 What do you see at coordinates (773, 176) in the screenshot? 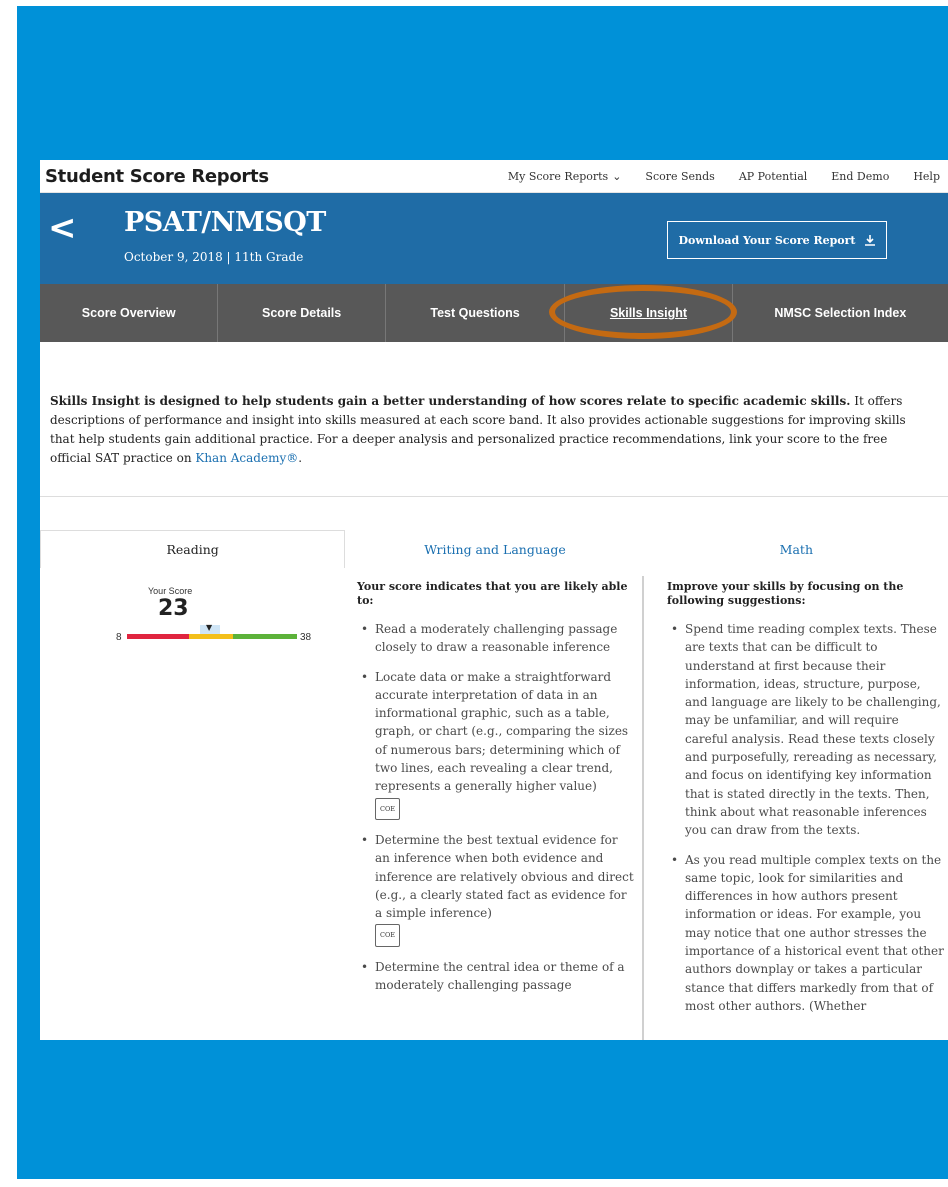
I see `nav-ap-potential: AP Potential` at bounding box center [773, 176].